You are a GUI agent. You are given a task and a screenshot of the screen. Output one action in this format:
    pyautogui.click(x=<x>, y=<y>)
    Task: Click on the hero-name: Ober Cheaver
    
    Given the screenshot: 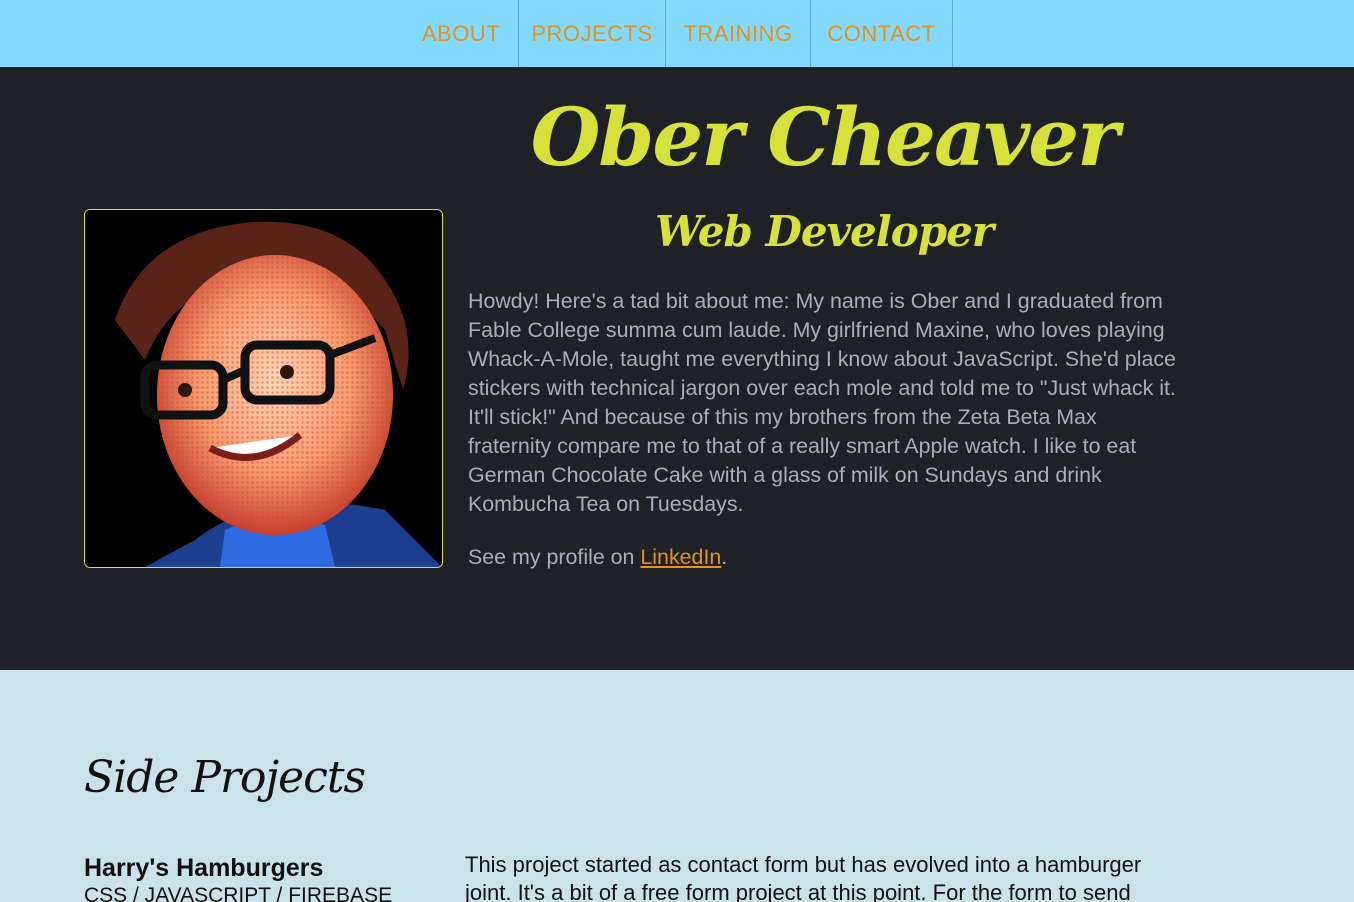 What is the action you would take?
    pyautogui.click(x=825, y=137)
    